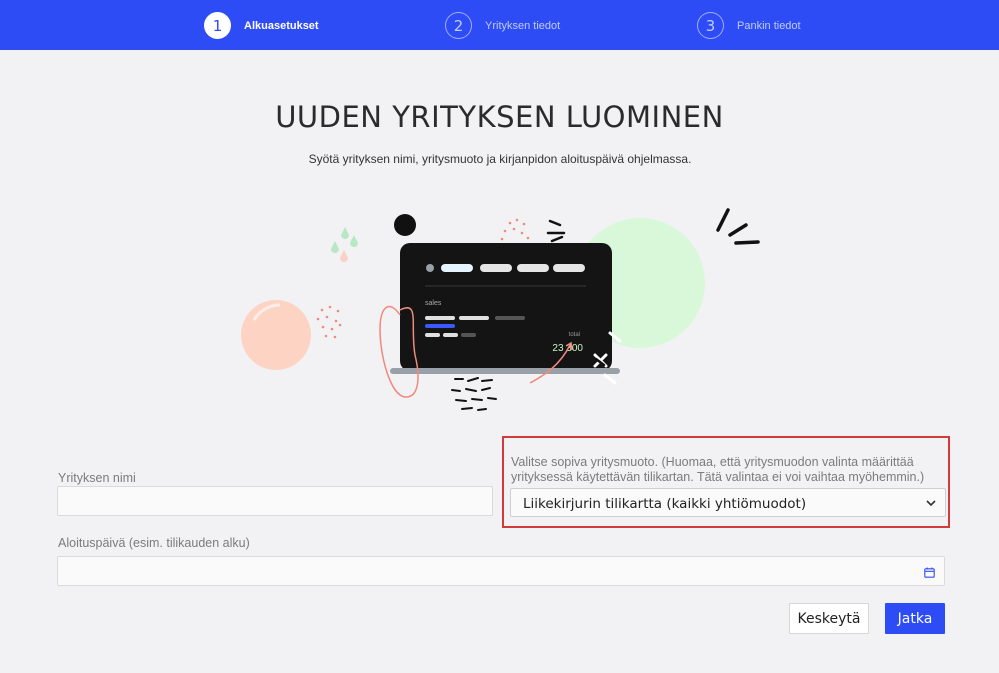 The image size is (999, 673). Describe the element at coordinates (915, 618) in the screenshot. I see `continue-button: Jatka` at that location.